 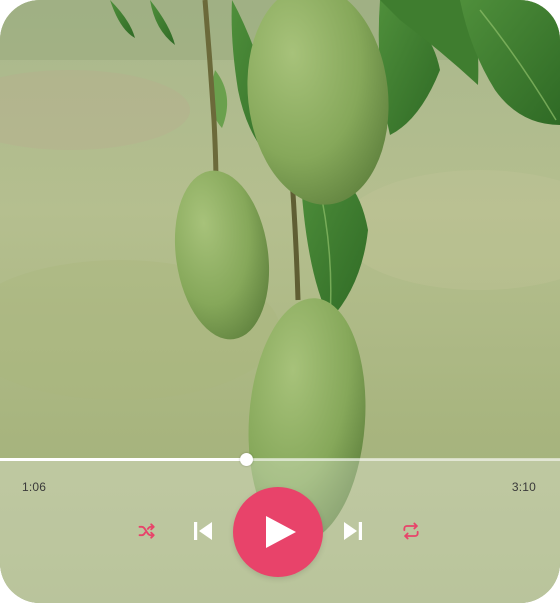 I want to click on previous-button, so click(x=203, y=531).